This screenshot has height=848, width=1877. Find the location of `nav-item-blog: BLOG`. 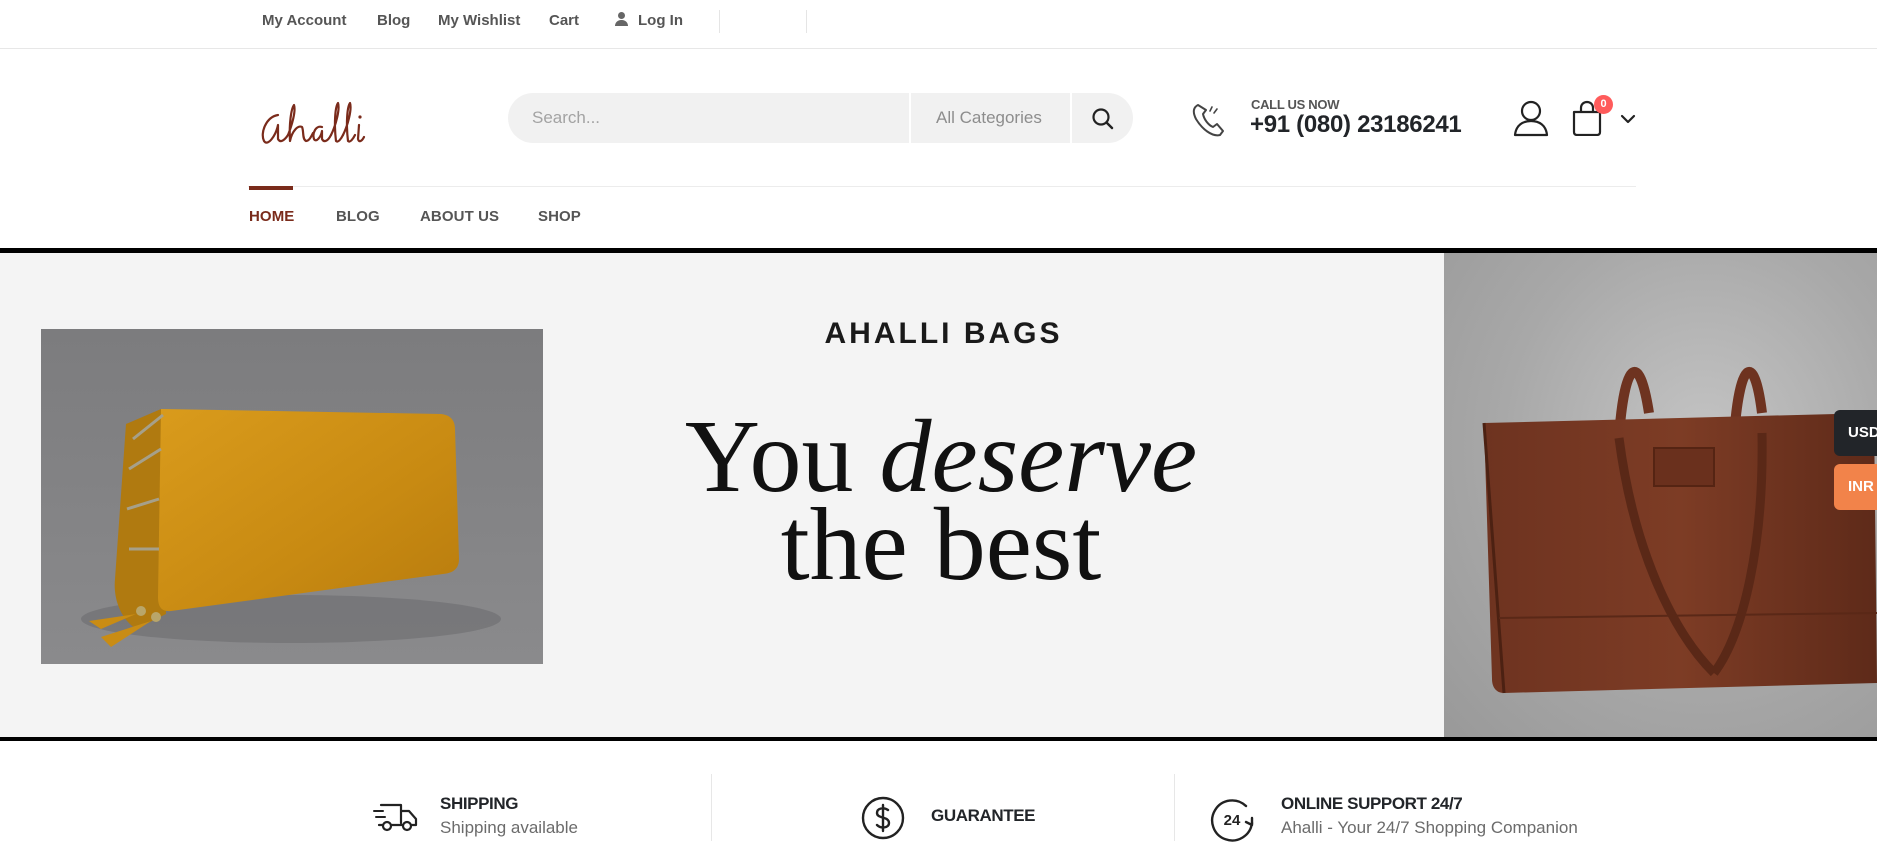

nav-item-blog: BLOG is located at coordinates (358, 216).